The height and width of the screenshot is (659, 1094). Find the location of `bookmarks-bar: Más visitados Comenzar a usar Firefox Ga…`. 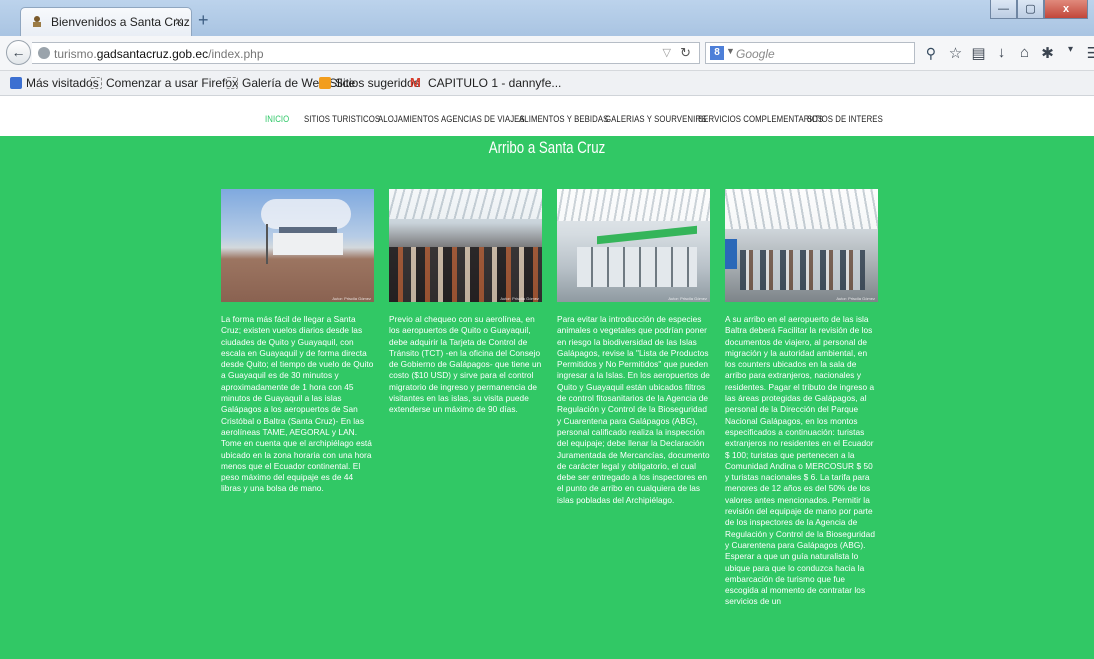

bookmarks-bar: Más visitados Comenzar a usar Firefox Ga… is located at coordinates (547, 83).